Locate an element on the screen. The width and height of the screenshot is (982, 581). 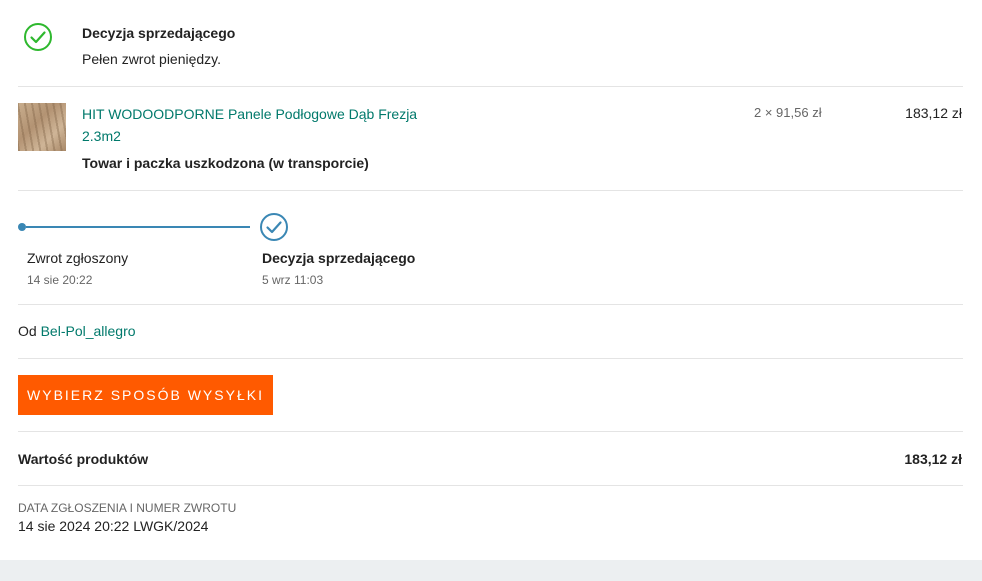
choose-shipping-button: WYBIERZ SPOSÓB WYSYŁKI is located at coordinates (145, 395).